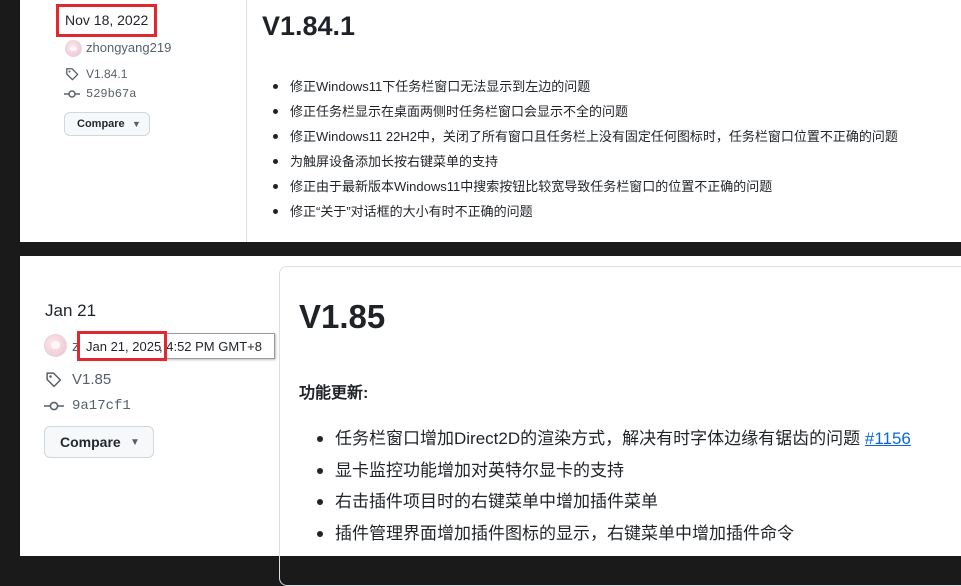 The width and height of the screenshot is (961, 586). I want to click on tag-label-bottom: V1.85, so click(91, 379).